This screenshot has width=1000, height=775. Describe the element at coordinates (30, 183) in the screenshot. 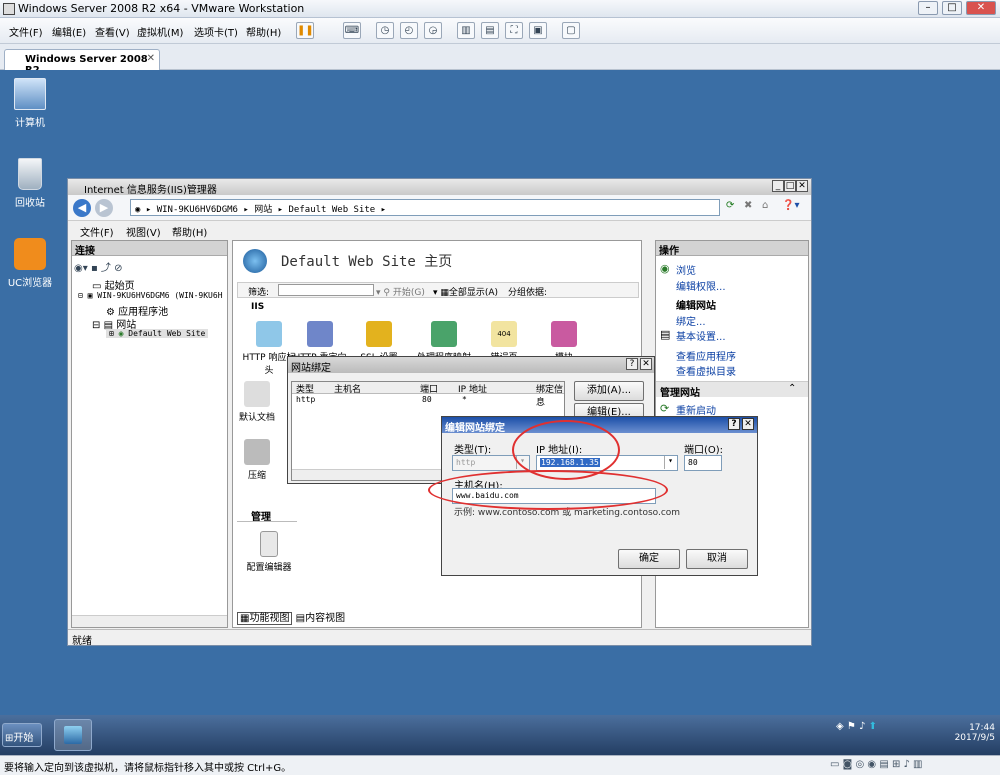

I see `desktop-icon-recycle-bin: 回收站` at that location.